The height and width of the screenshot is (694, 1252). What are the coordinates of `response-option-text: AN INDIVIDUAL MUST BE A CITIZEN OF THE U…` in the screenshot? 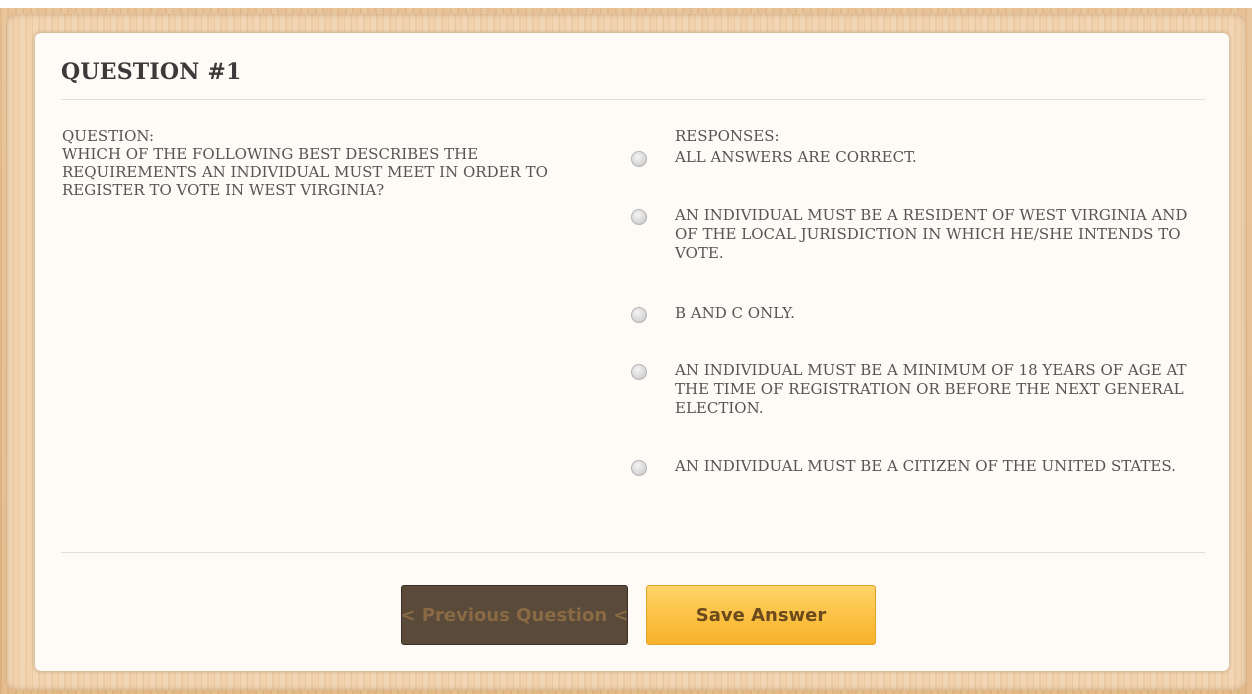 It's located at (925, 466).